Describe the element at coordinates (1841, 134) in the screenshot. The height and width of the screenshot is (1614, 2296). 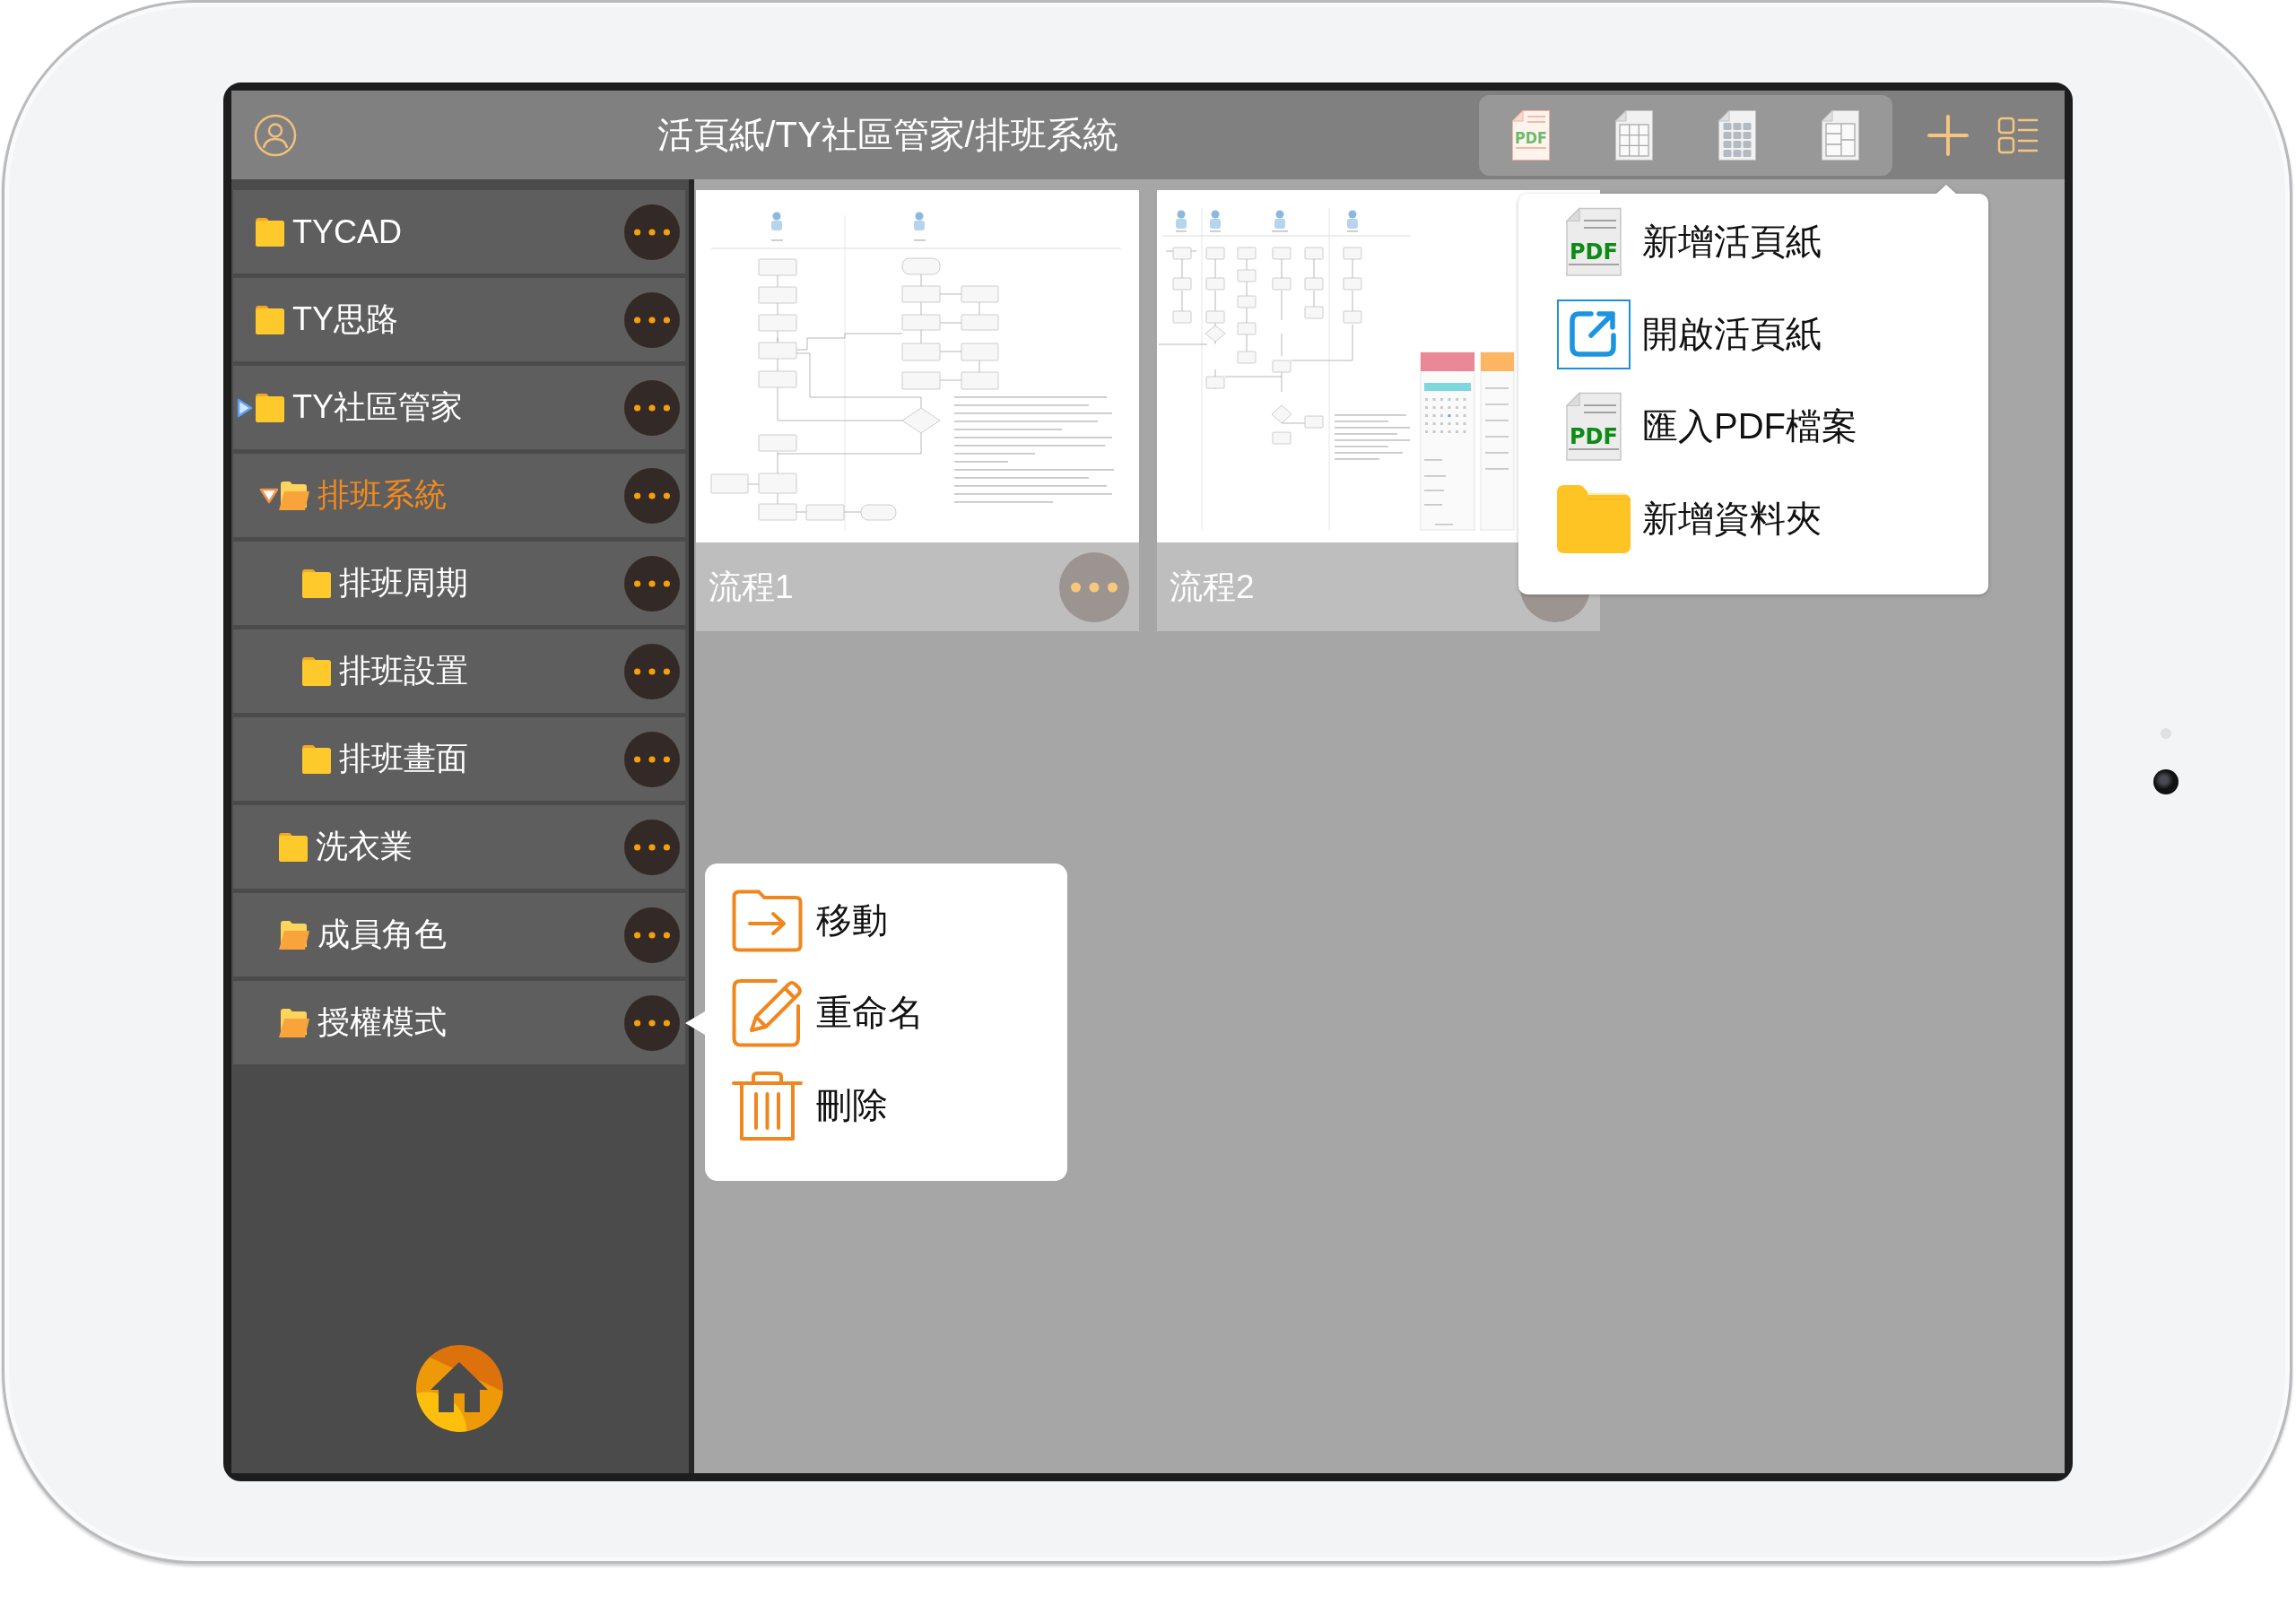
I see `layout-page-icon` at that location.